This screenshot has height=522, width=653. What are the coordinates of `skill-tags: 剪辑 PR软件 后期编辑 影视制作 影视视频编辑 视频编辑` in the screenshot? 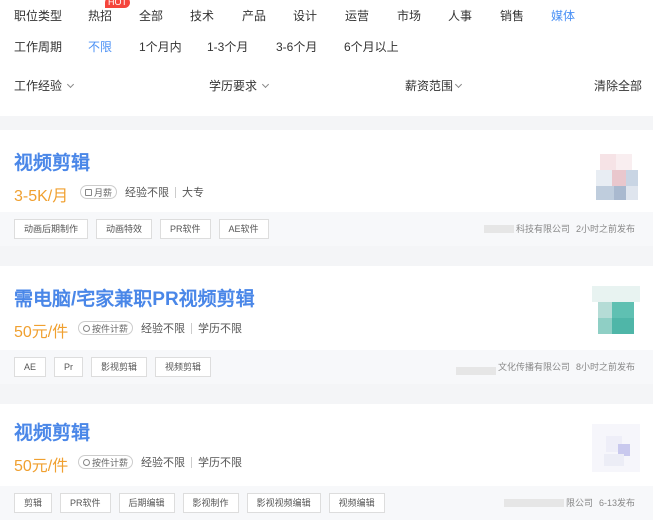 It's located at (199, 503).